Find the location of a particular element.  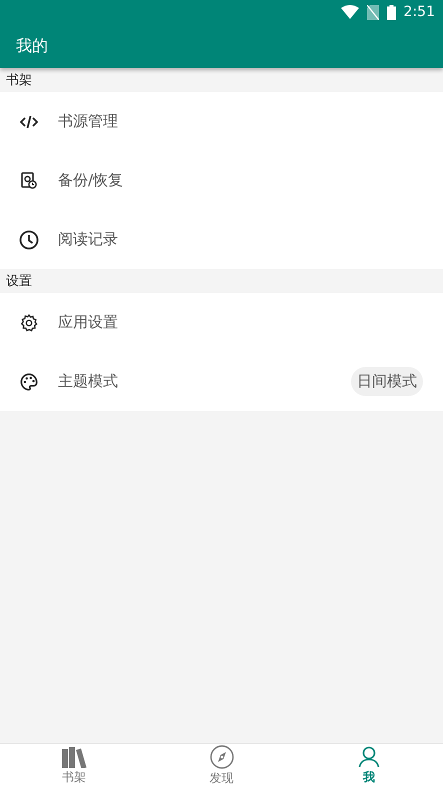

books-icon is located at coordinates (73, 757).